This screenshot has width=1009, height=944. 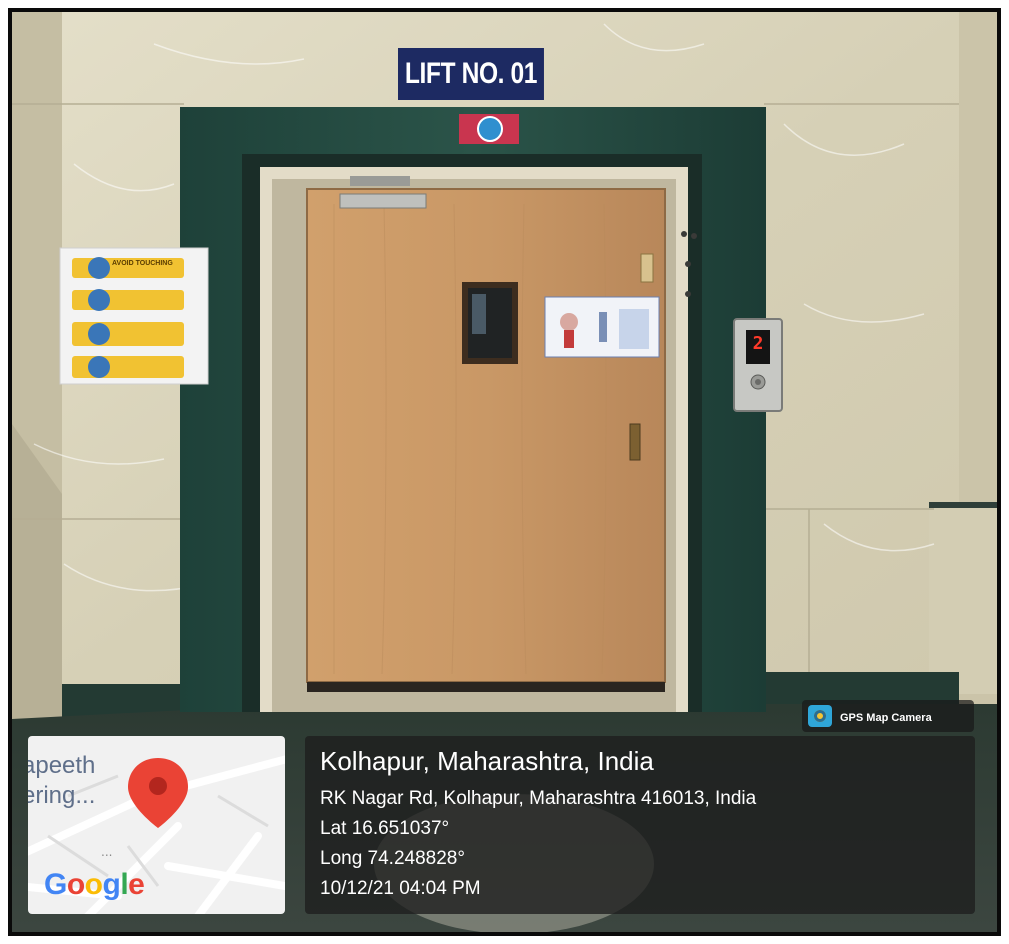 What do you see at coordinates (820, 716) in the screenshot?
I see `gps-camera-icon` at bounding box center [820, 716].